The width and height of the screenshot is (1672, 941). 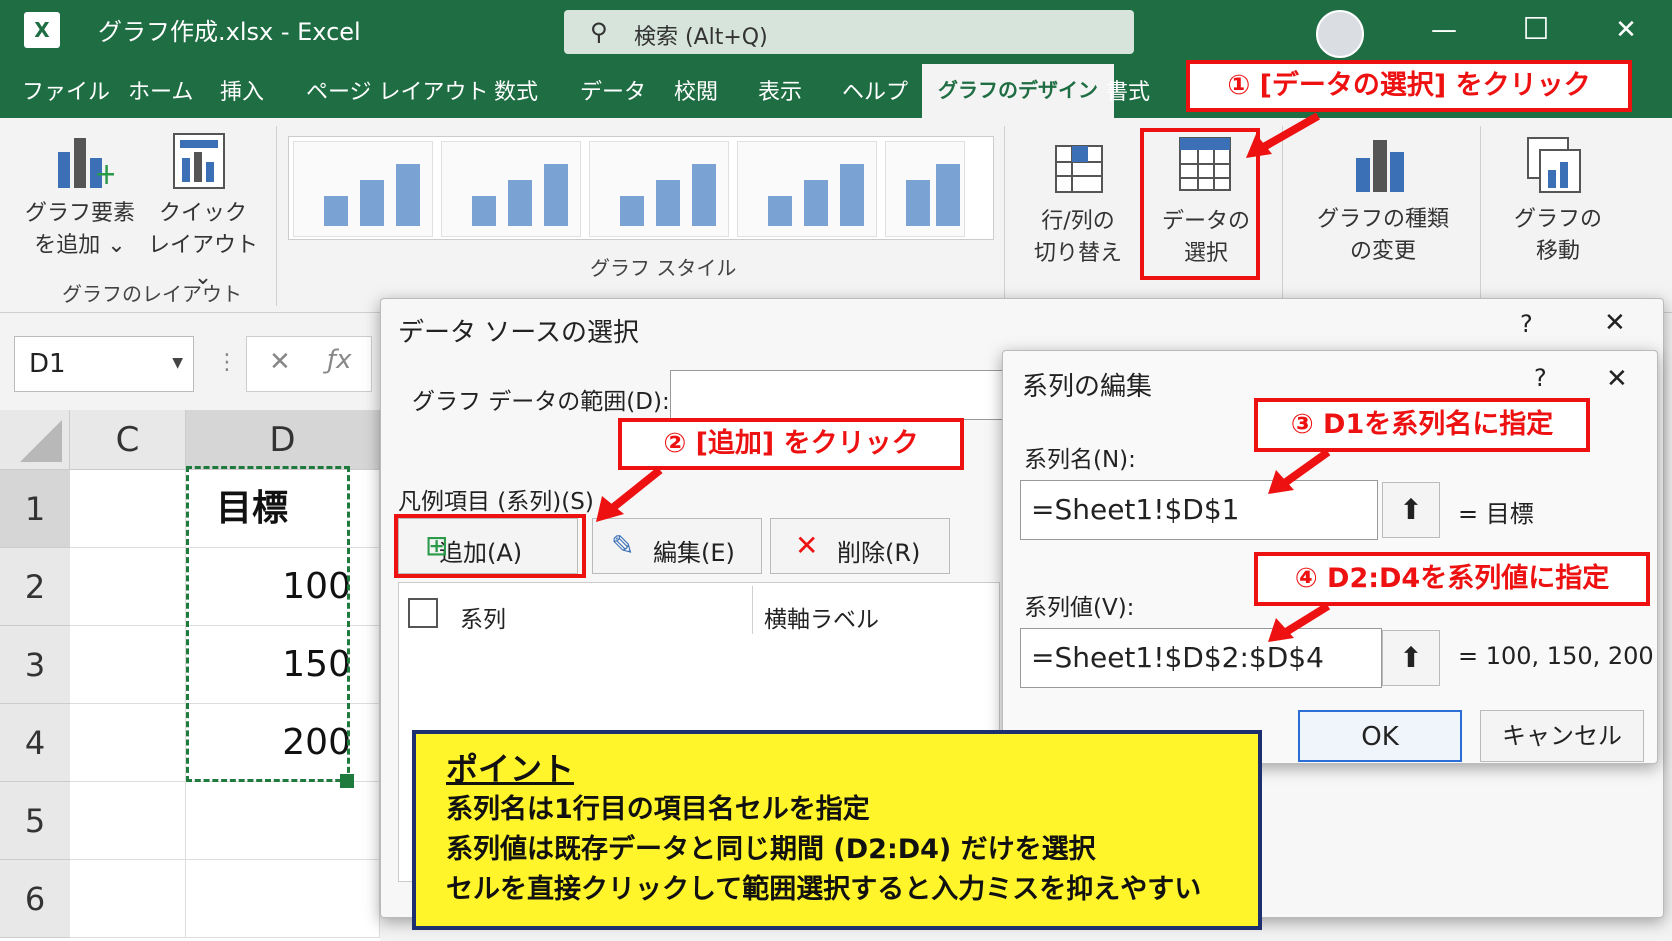 I want to click on column-header-d: D, so click(x=283, y=440).